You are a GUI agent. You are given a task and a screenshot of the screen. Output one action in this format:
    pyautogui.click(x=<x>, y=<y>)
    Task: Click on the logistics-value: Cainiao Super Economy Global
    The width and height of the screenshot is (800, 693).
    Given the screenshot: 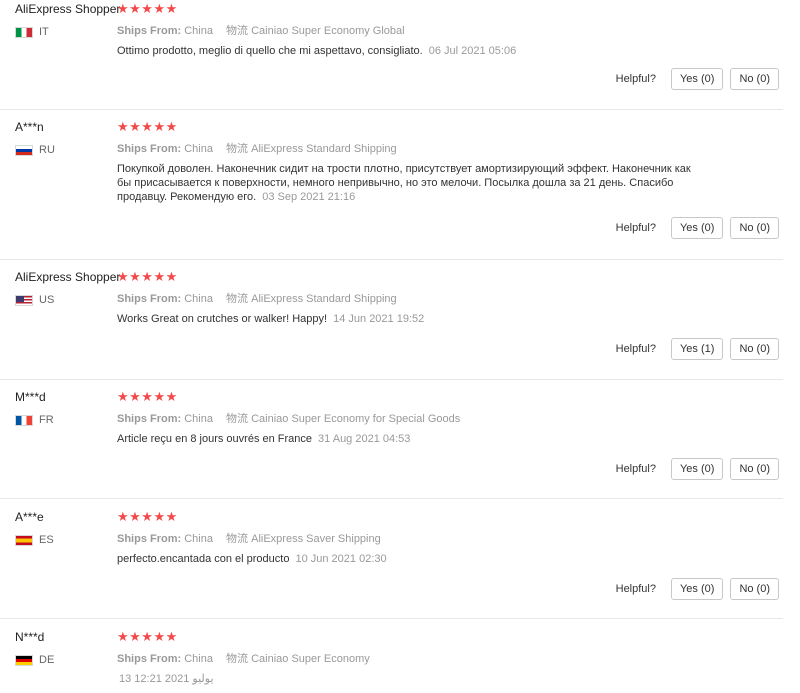 What is the action you would take?
    pyautogui.click(x=328, y=31)
    